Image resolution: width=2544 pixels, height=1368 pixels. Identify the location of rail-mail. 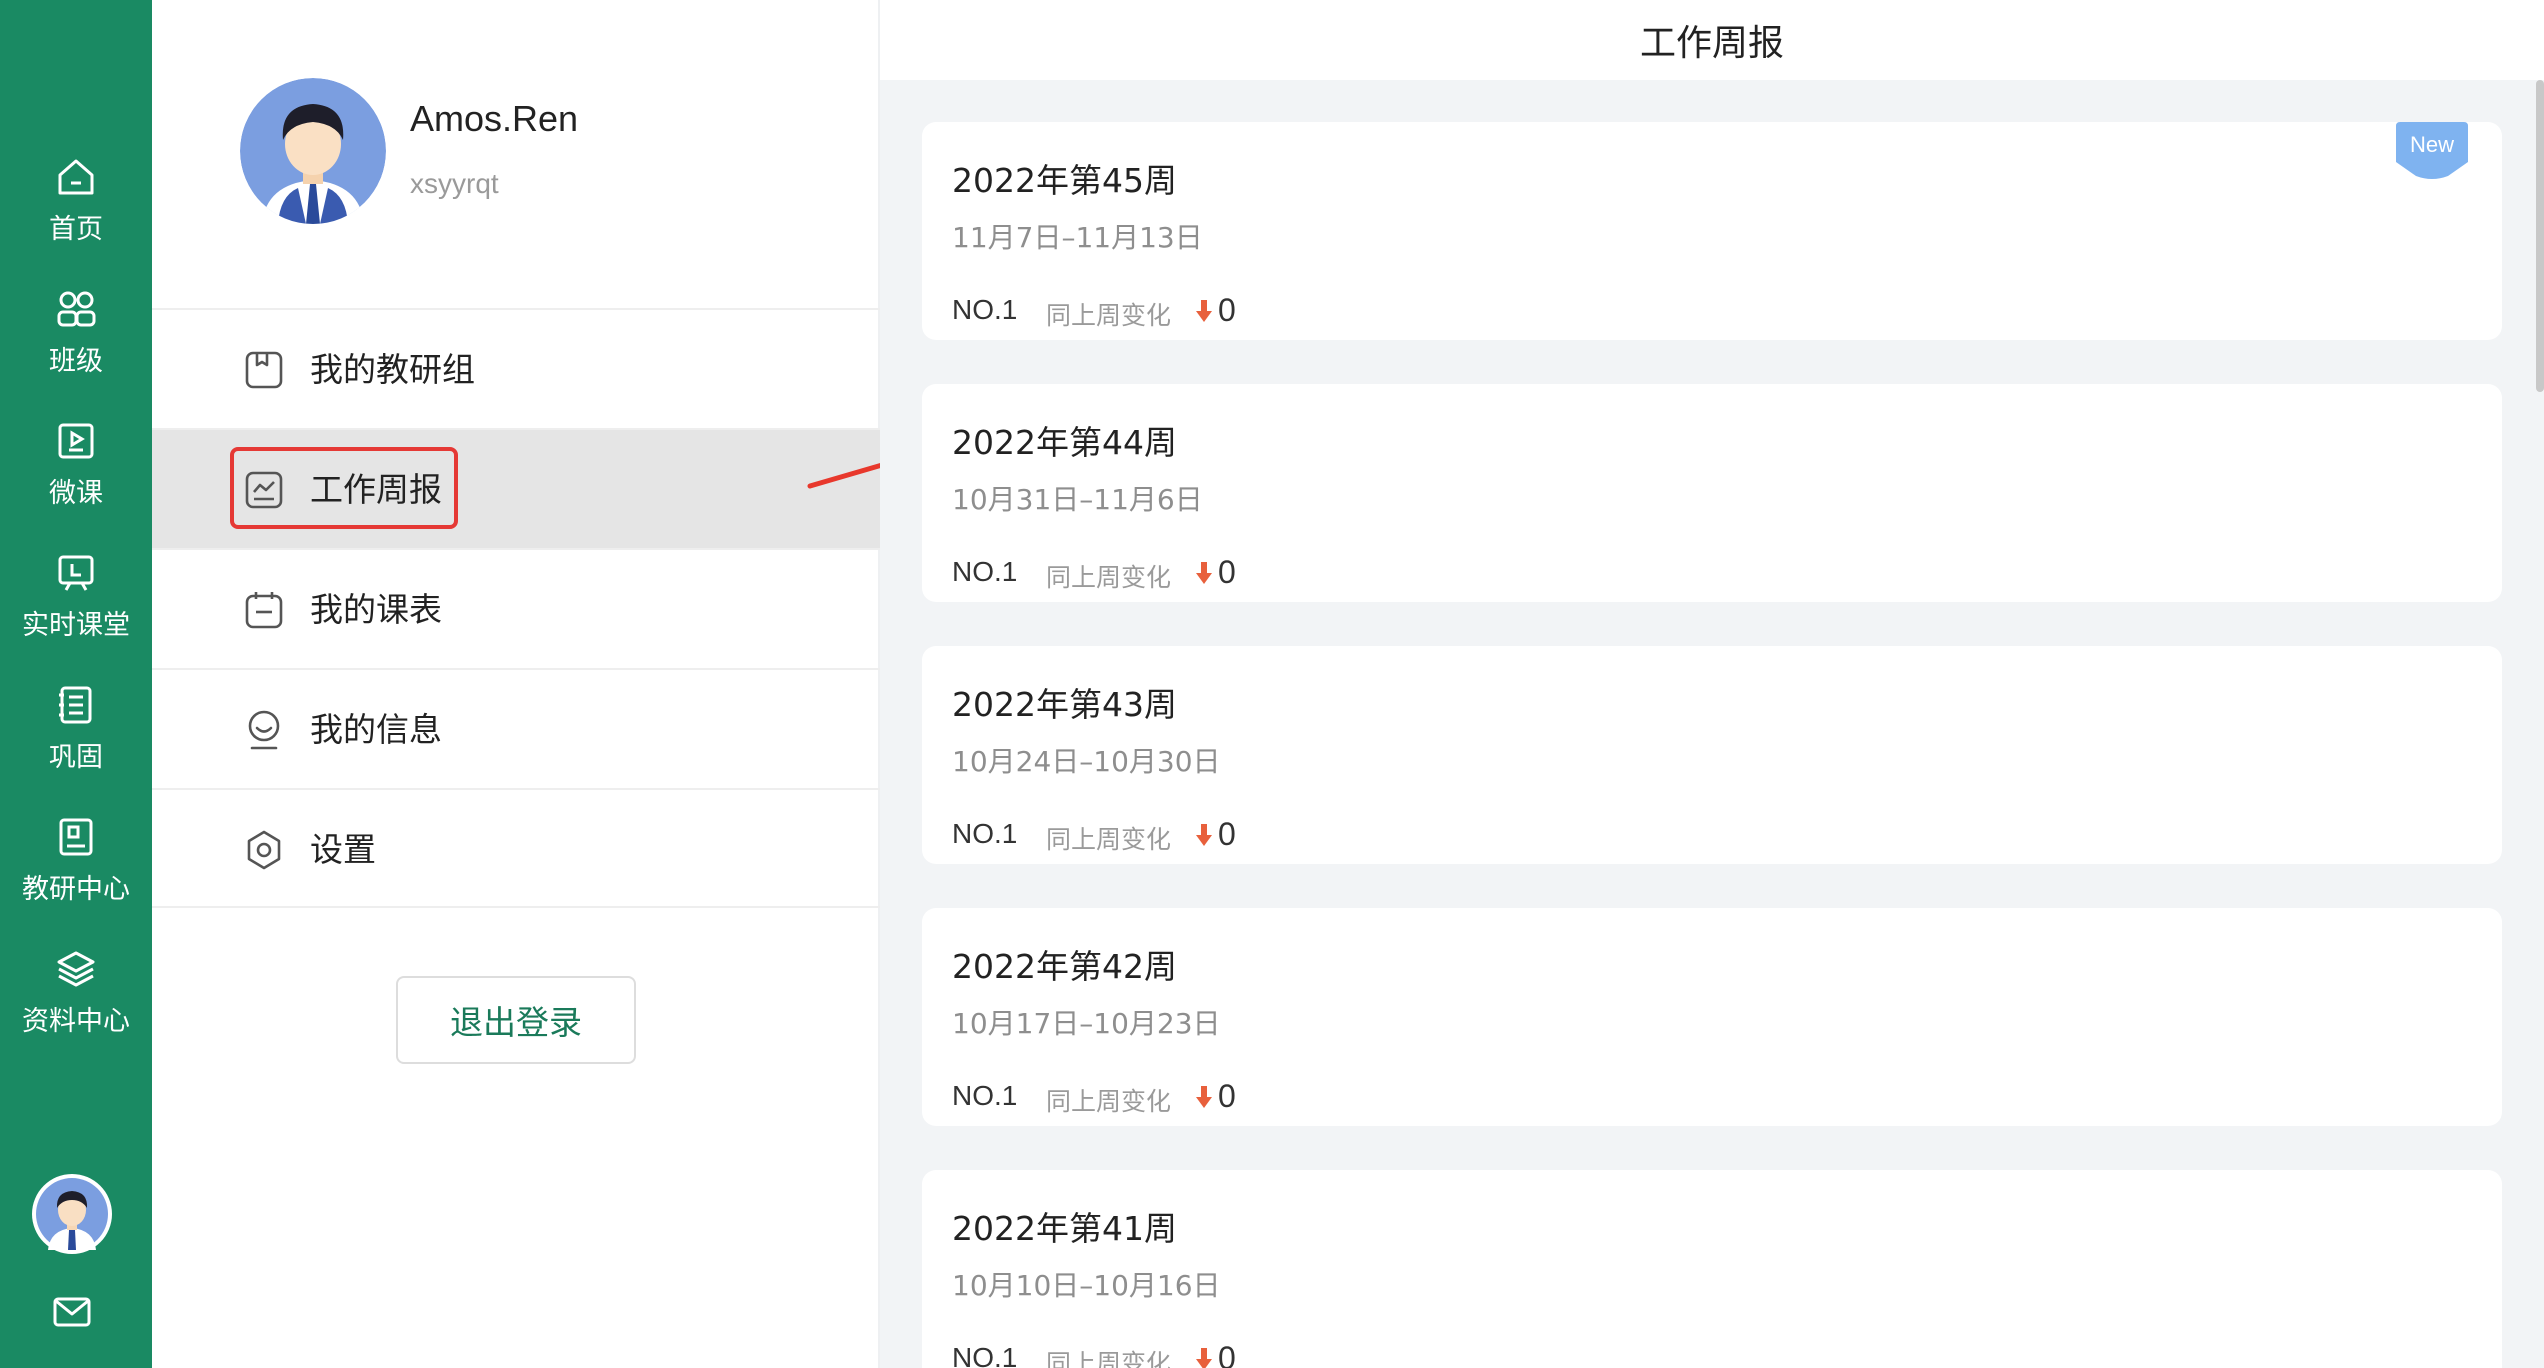
(72, 1312).